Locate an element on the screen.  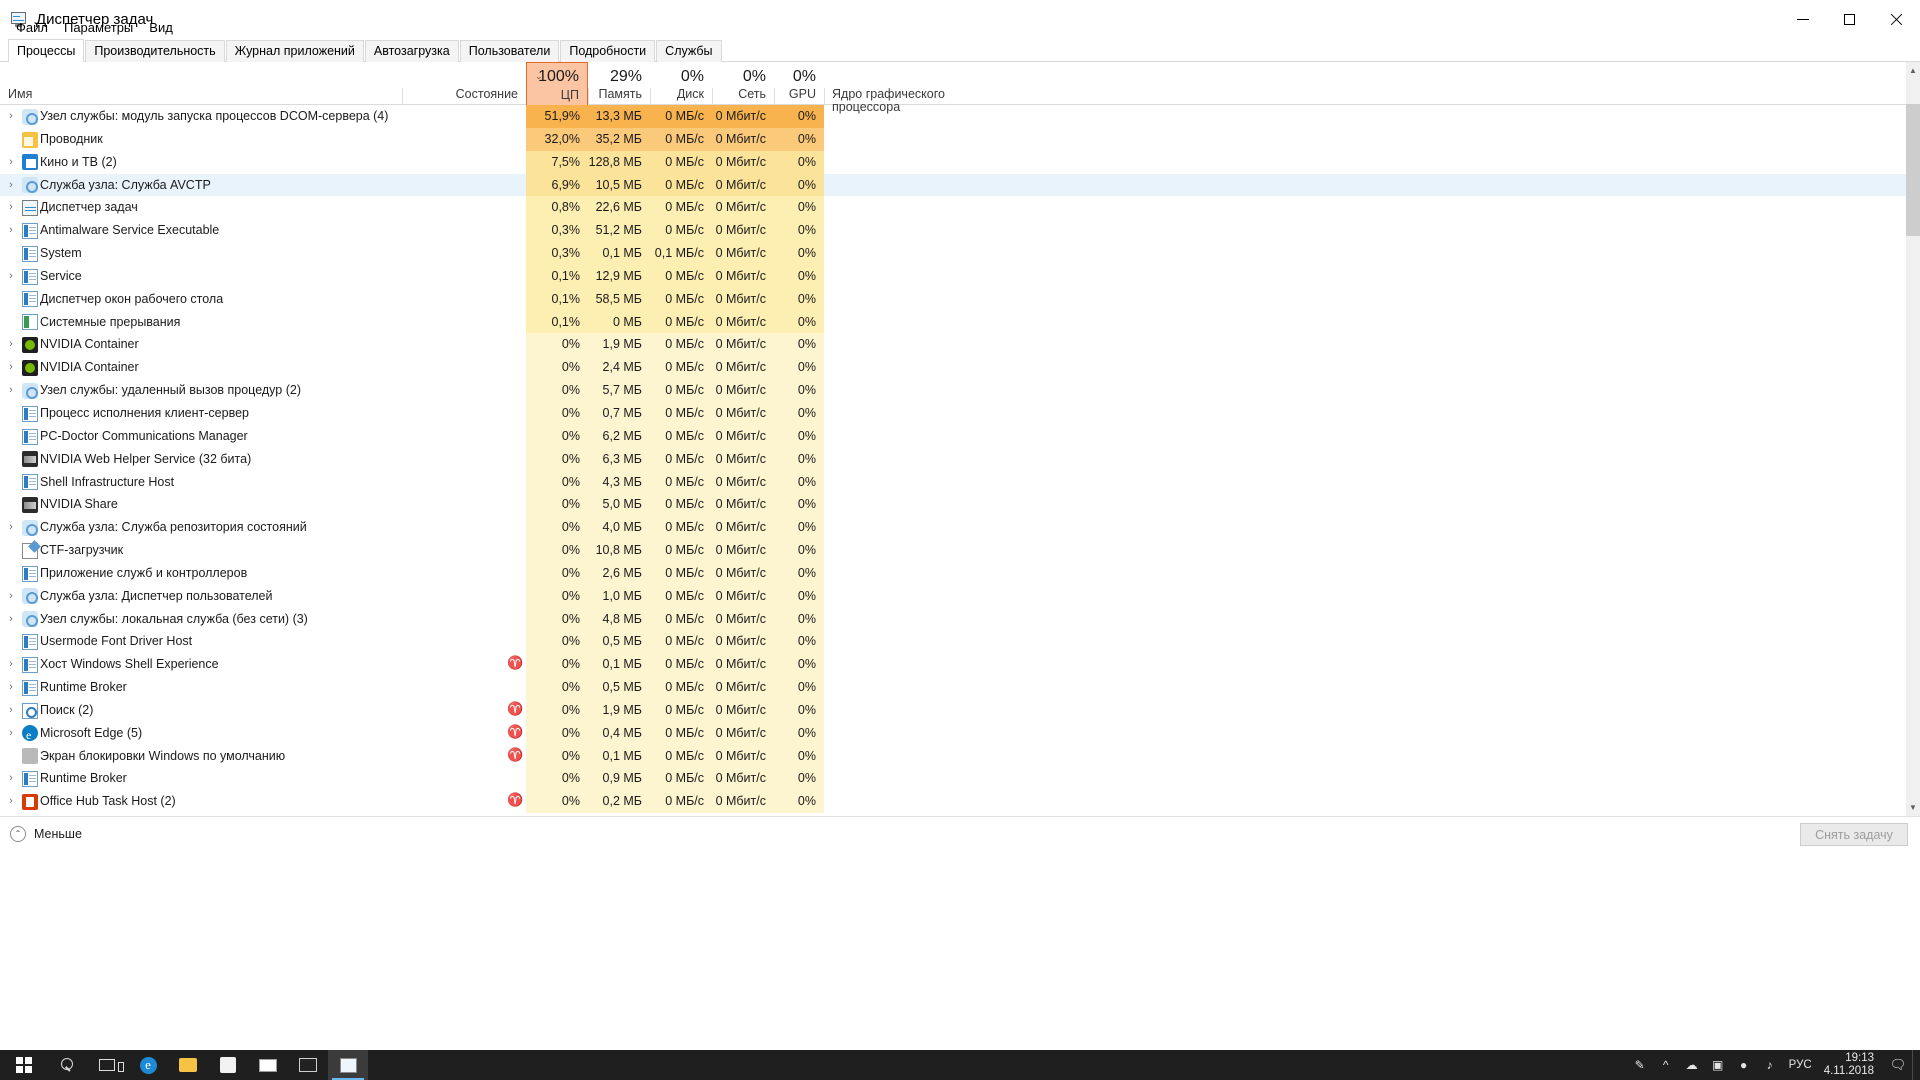
scroll-down-arrow-icon: ▼ is located at coordinates (1913, 807).